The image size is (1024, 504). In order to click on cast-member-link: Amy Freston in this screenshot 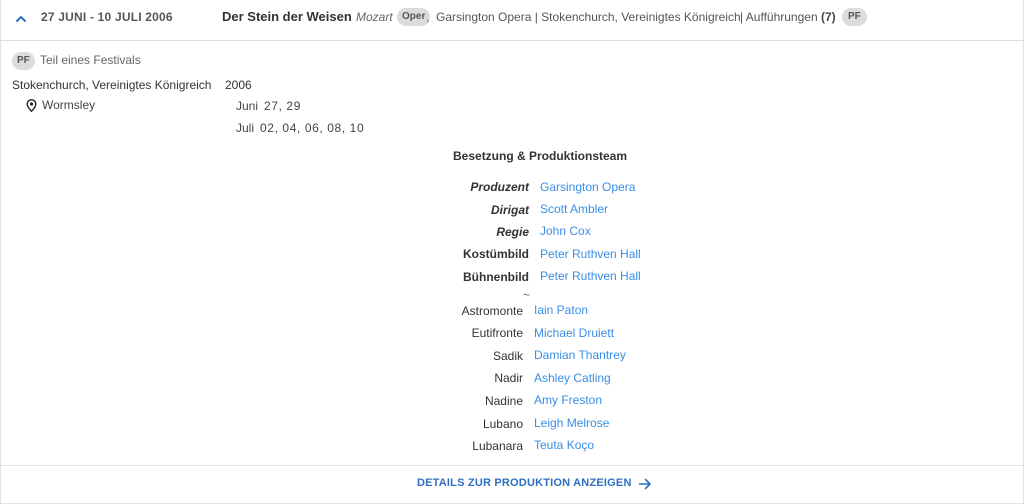, I will do `click(568, 400)`.